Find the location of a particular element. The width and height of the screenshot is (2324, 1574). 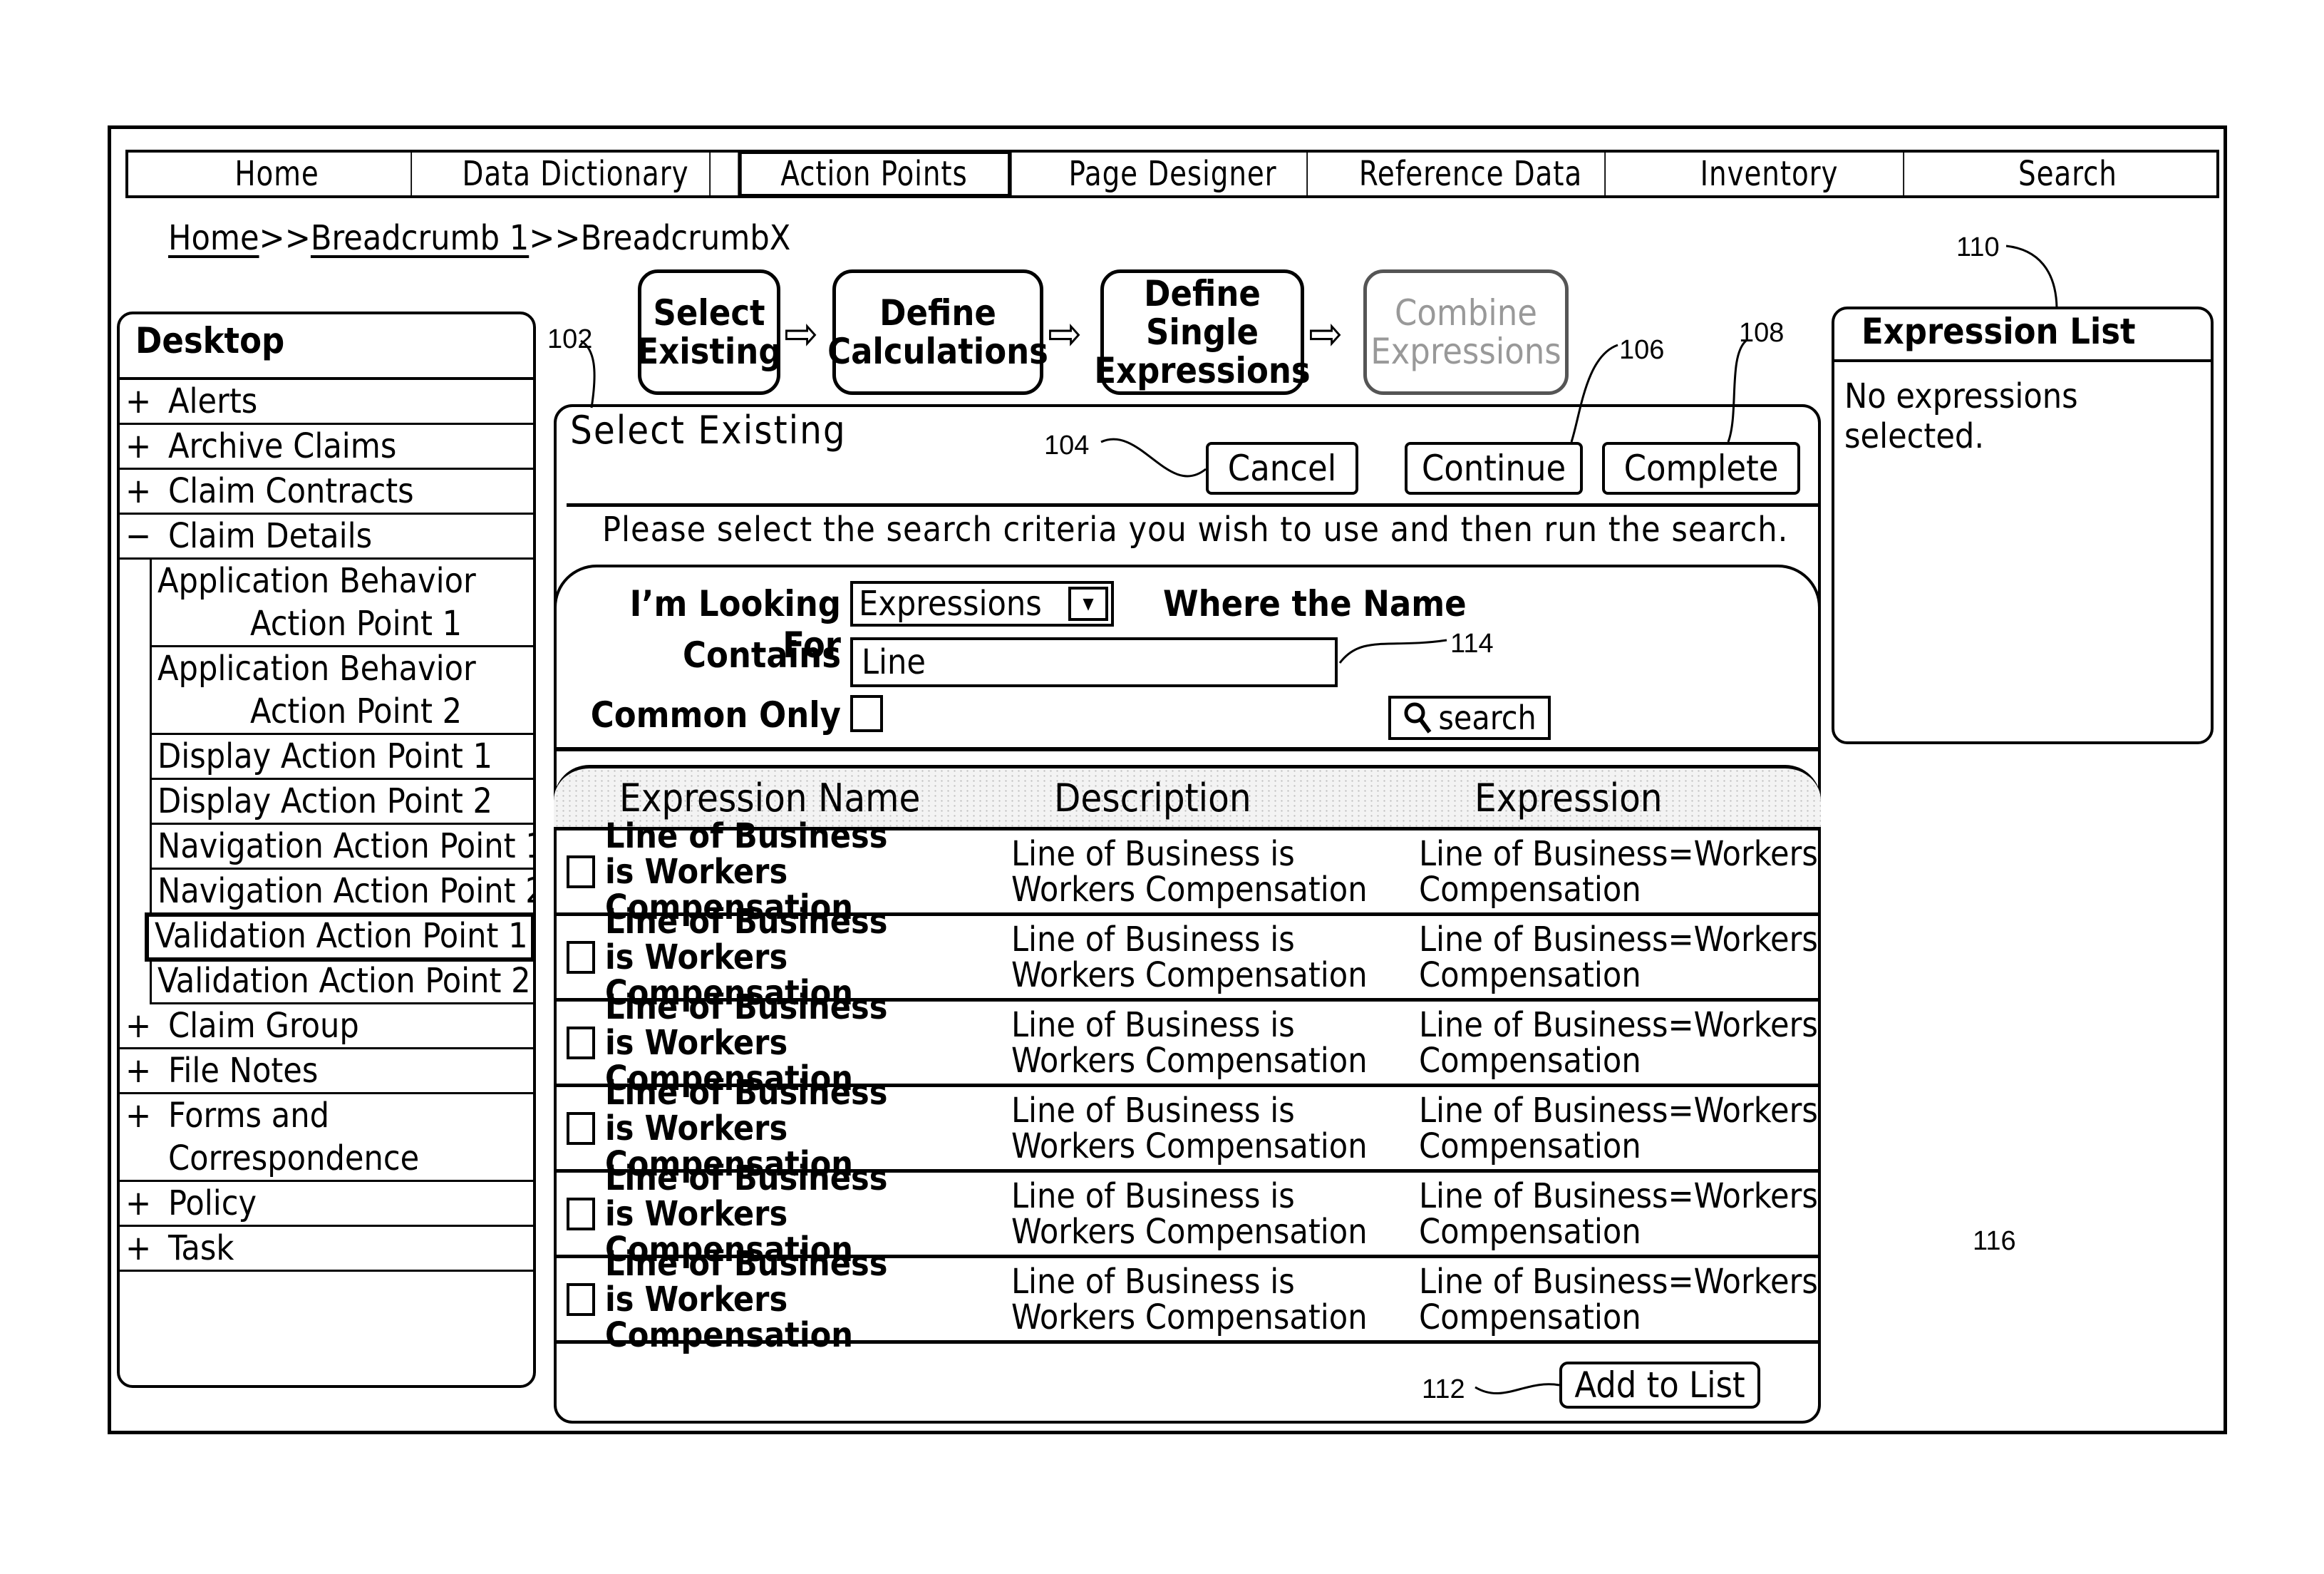

search-button: search is located at coordinates (1470, 718).